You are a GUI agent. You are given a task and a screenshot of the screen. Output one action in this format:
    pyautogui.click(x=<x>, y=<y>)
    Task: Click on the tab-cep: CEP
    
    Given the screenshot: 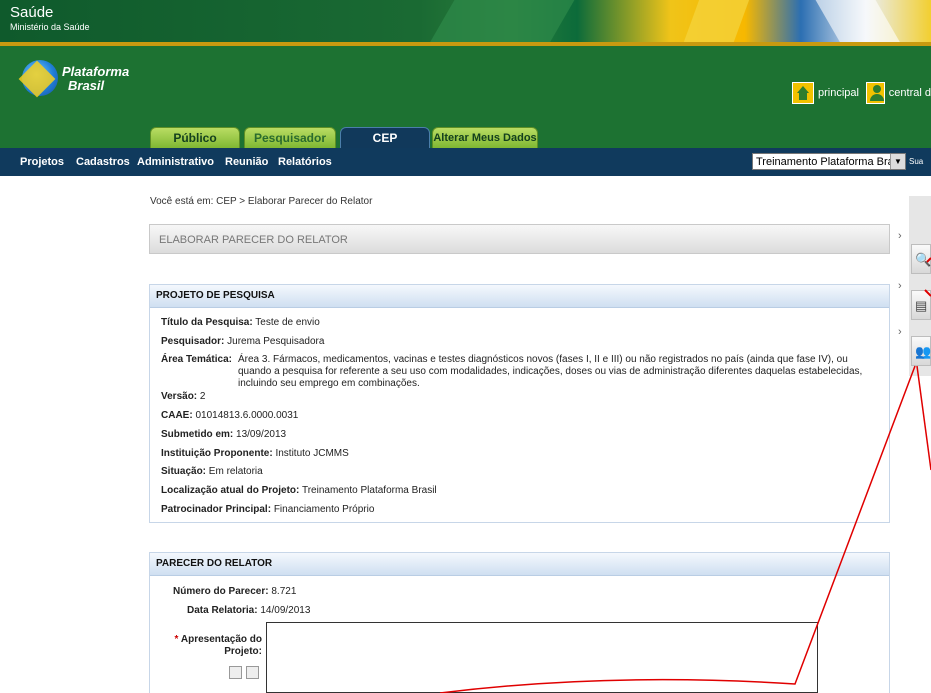 What is the action you would take?
    pyautogui.click(x=385, y=138)
    